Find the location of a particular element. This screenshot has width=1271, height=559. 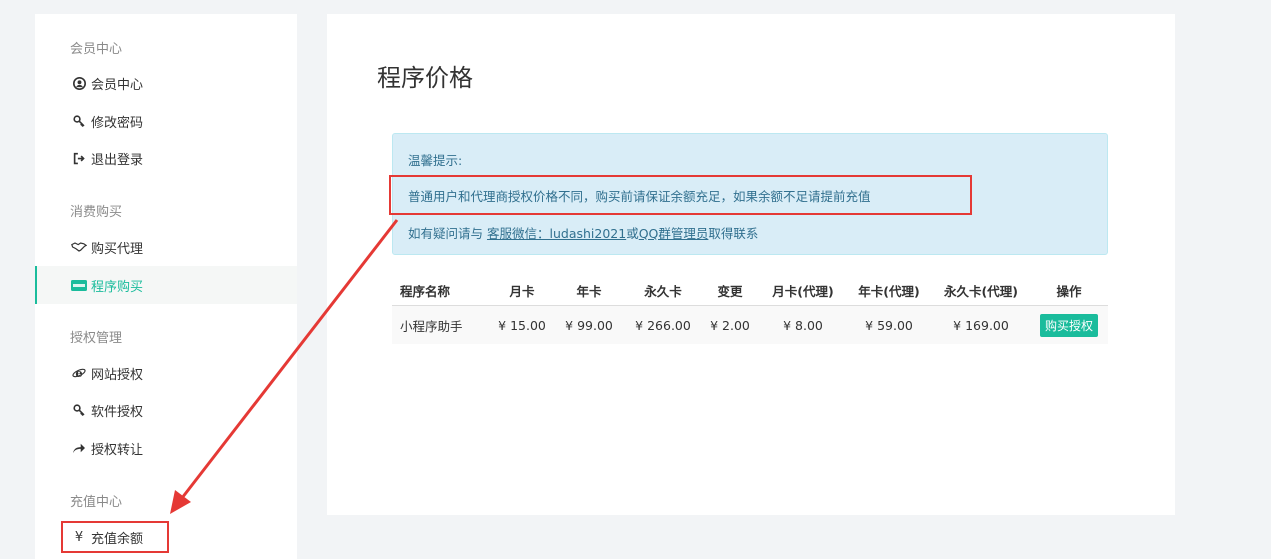

alert-heading: 温馨提示: is located at coordinates (435, 160).